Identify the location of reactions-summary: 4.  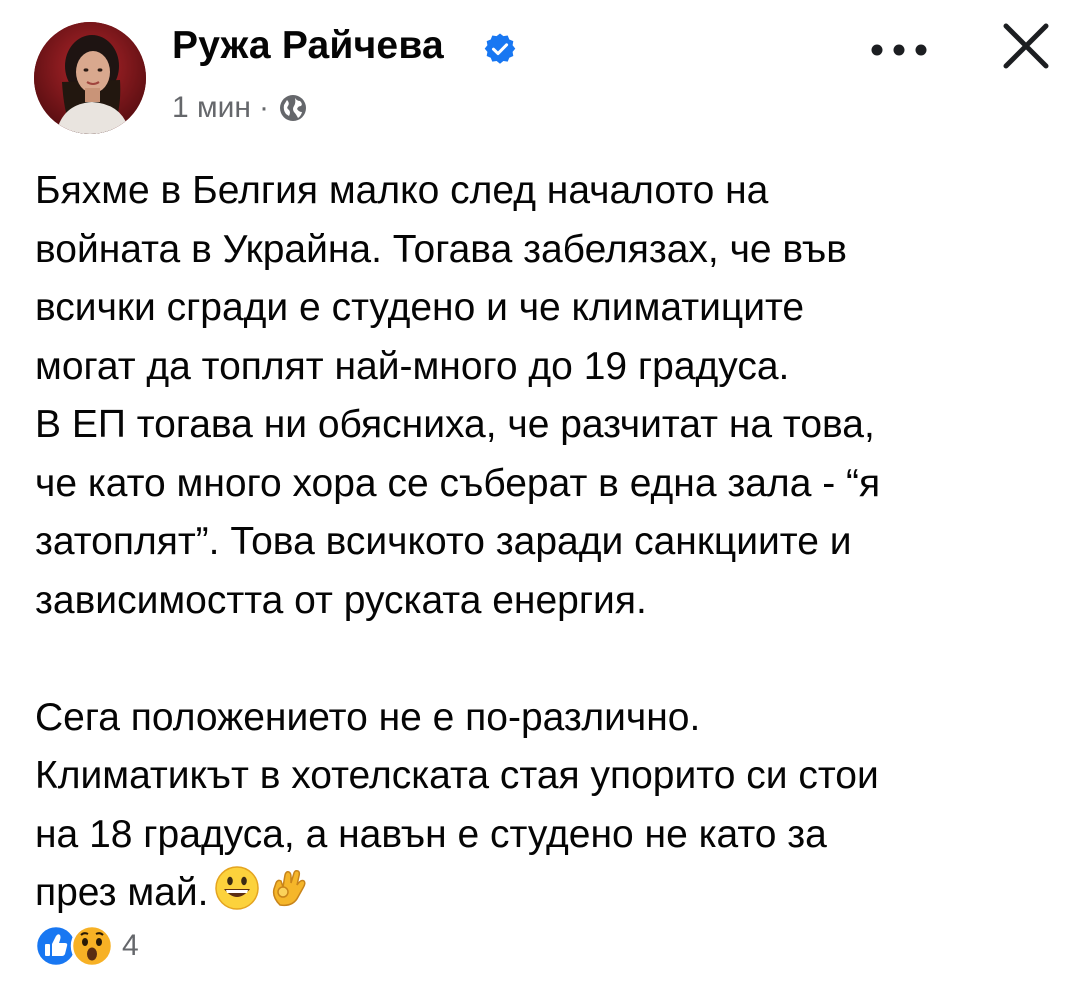
(86, 946).